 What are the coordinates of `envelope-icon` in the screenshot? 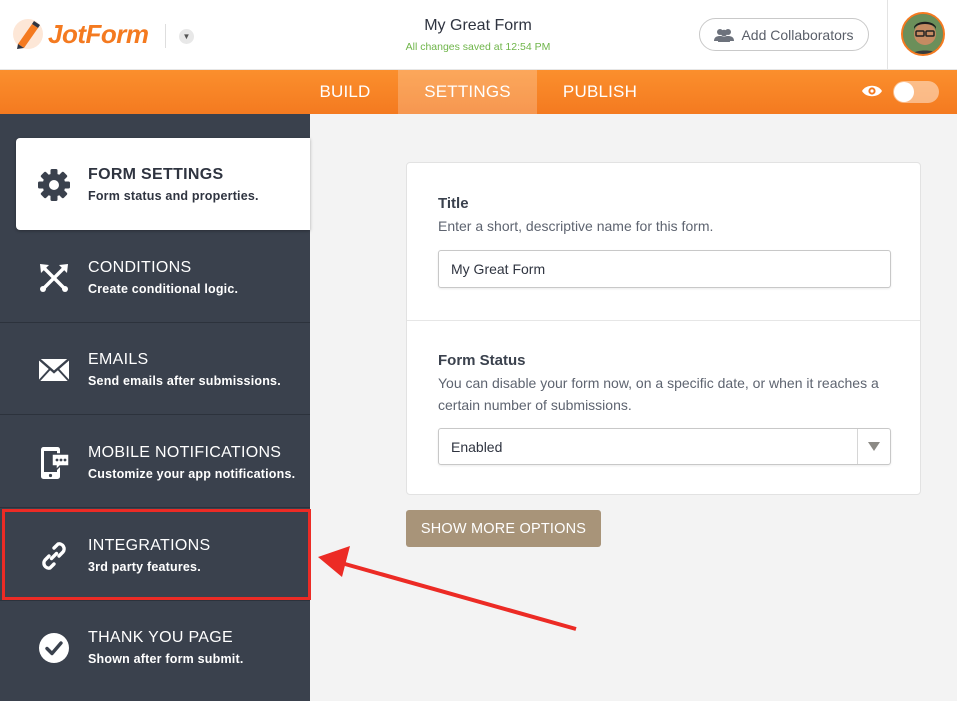 It's located at (54, 370).